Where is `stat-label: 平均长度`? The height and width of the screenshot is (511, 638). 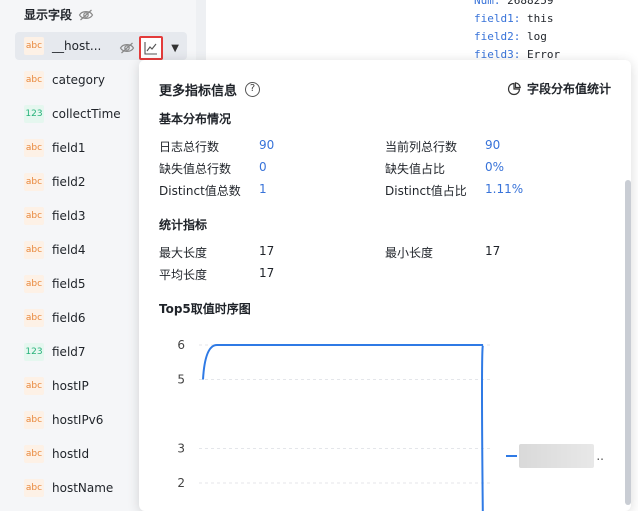
stat-label: 平均长度 is located at coordinates (183, 275).